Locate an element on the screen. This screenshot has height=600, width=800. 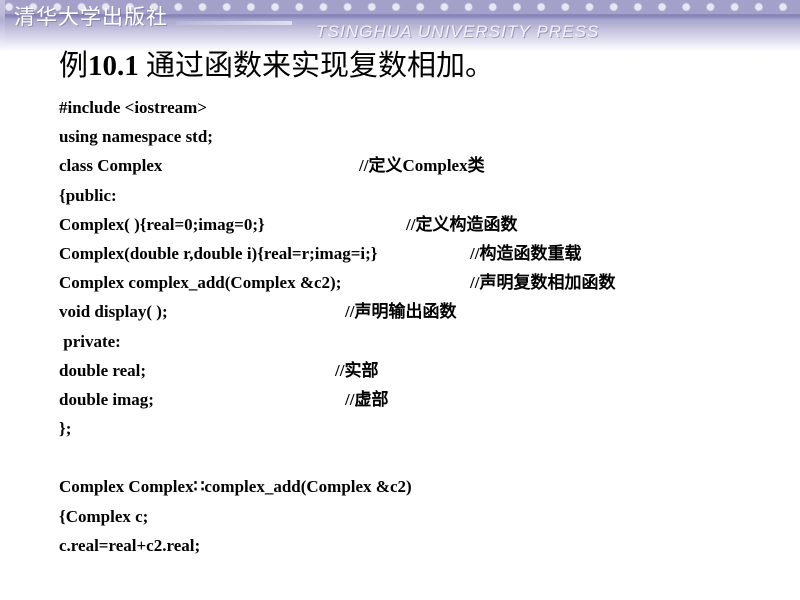
slide-title-number: 10.1 is located at coordinates (113, 66).